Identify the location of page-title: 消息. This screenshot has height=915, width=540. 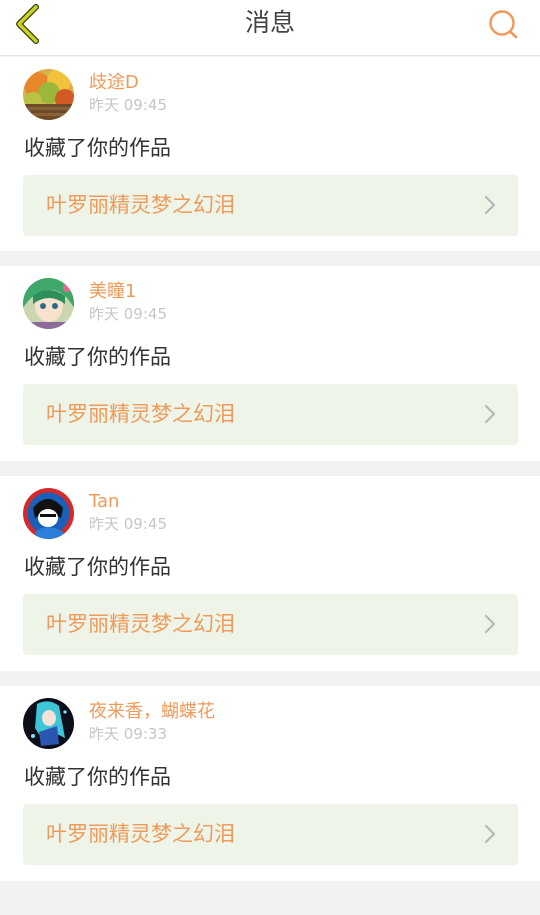
(269, 22).